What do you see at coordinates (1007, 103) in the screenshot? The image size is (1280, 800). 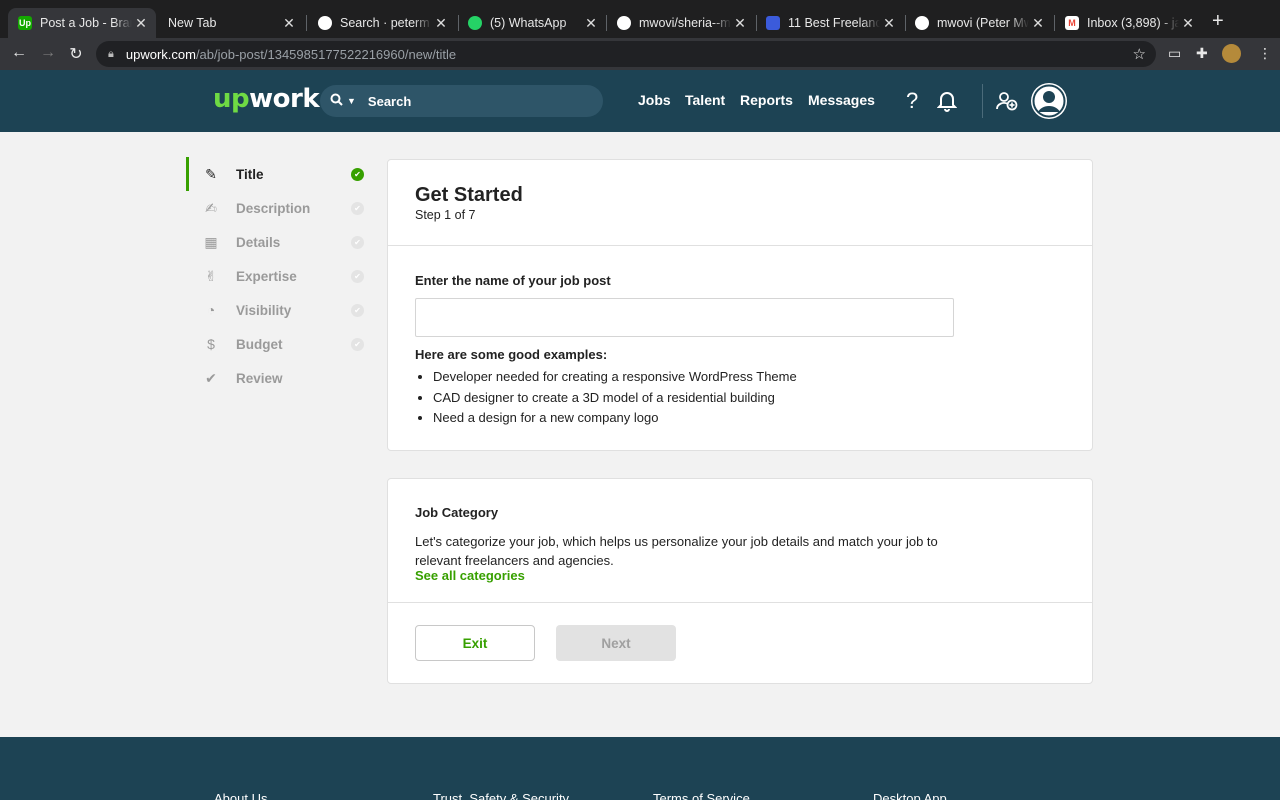 I see `add-team-icon` at bounding box center [1007, 103].